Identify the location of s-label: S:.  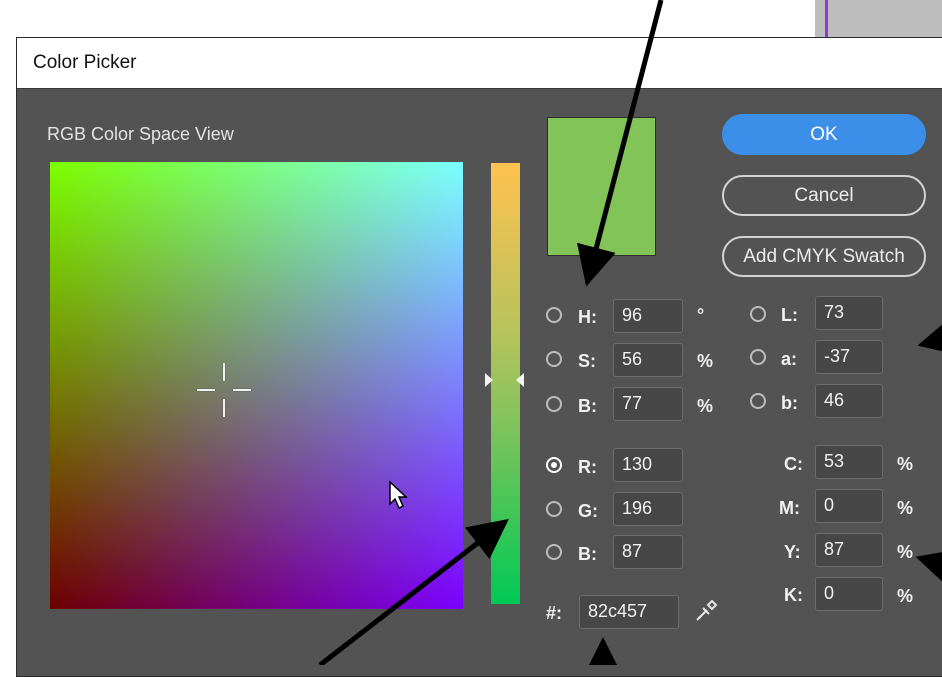
(587, 361).